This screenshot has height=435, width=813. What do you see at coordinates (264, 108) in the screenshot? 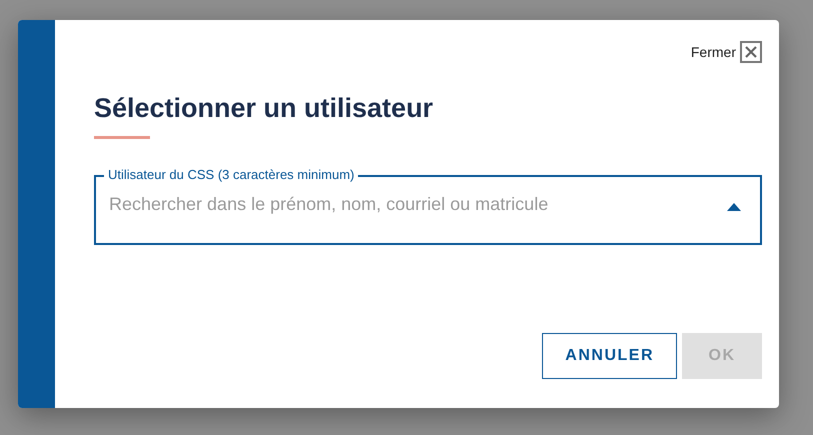
I see `dialog-title: Sélectionner un utilisateur` at bounding box center [264, 108].